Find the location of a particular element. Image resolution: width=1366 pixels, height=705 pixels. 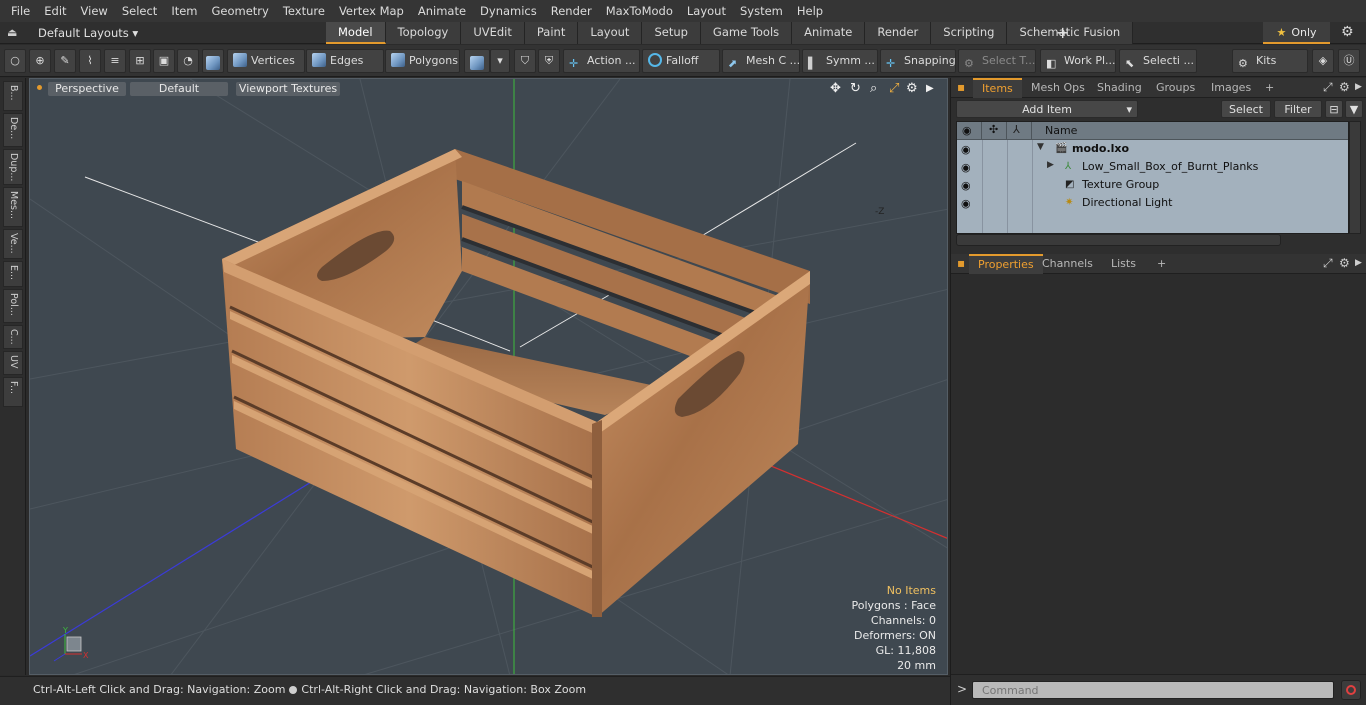

align-button: ≡ is located at coordinates (115, 61).